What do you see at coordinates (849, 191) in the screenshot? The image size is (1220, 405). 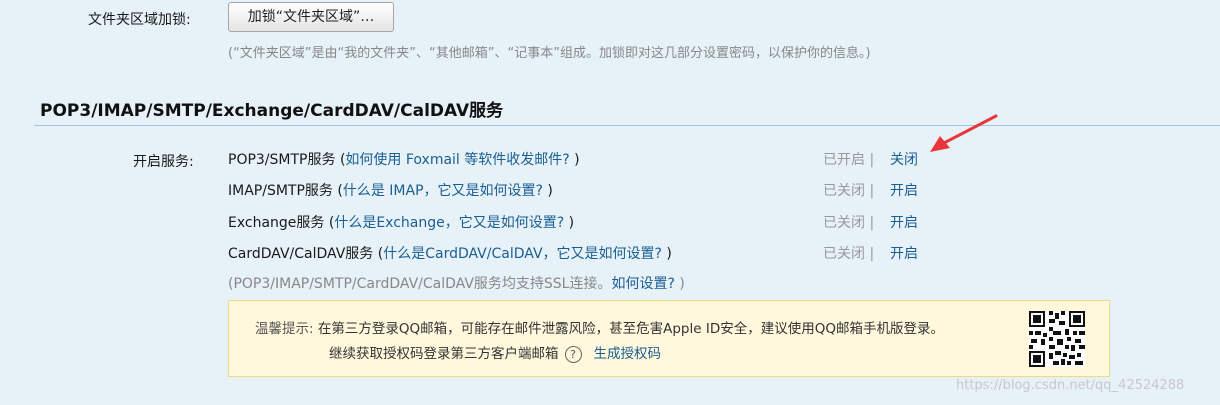 I see `status-imap: 已关闭 |` at bounding box center [849, 191].